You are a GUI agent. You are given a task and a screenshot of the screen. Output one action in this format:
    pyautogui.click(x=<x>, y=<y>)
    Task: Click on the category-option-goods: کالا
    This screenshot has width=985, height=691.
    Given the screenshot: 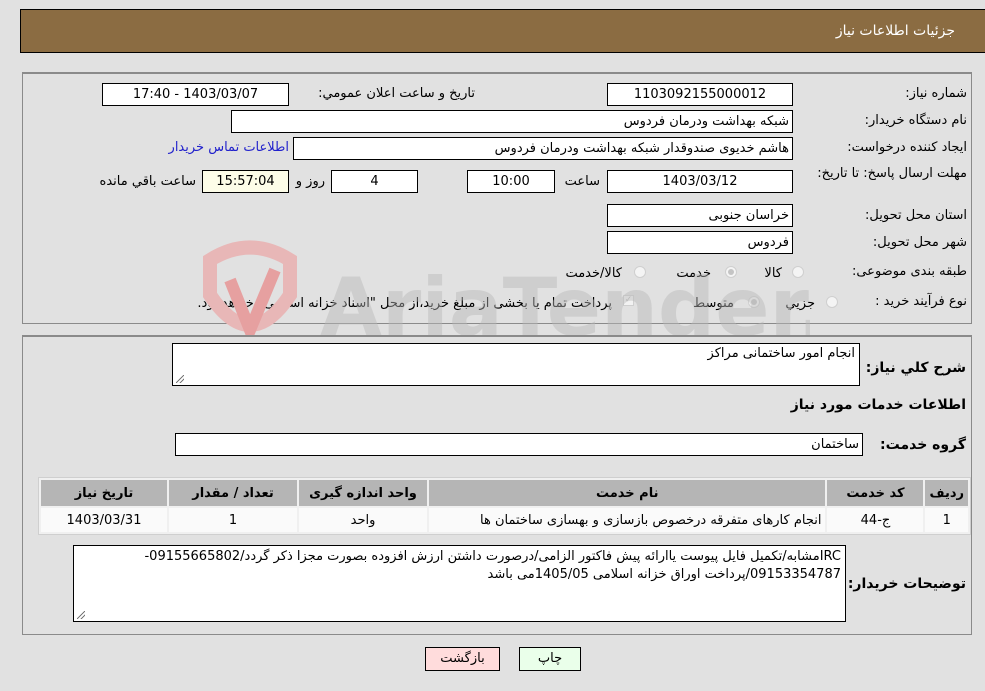 What is the action you would take?
    pyautogui.click(x=773, y=273)
    